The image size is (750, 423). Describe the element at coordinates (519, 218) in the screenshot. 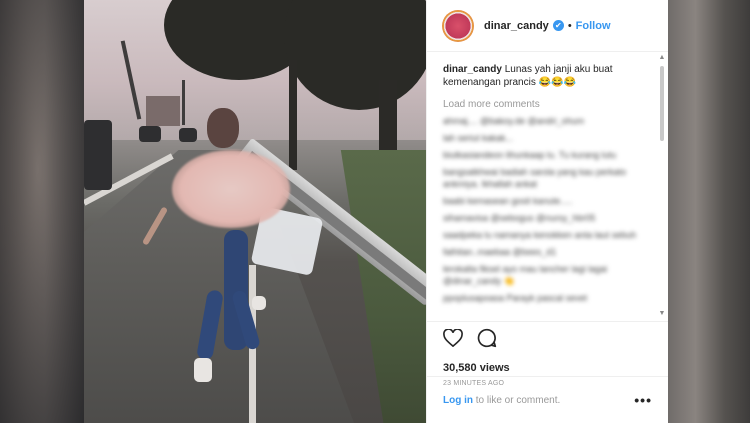

I see `comment-blurred: sihamavisa @sebogus @nursy_hbr05` at that location.